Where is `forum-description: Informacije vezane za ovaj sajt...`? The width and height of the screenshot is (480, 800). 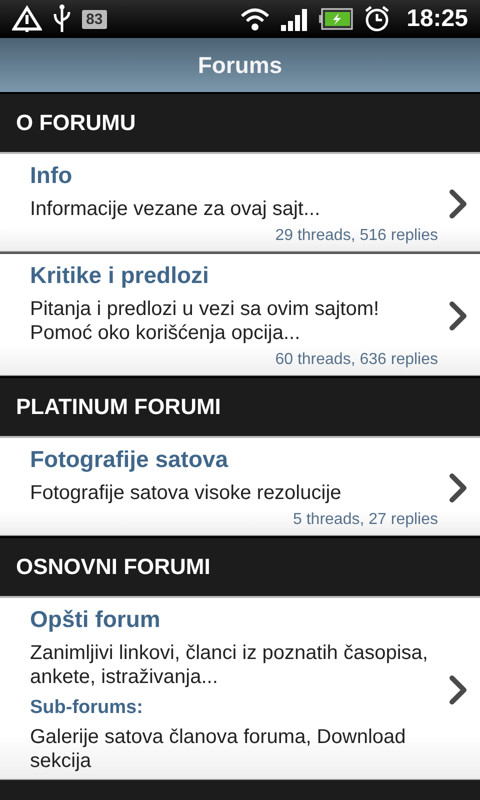
forum-description: Informacije vezane za ovaj sajt... is located at coordinates (176, 209).